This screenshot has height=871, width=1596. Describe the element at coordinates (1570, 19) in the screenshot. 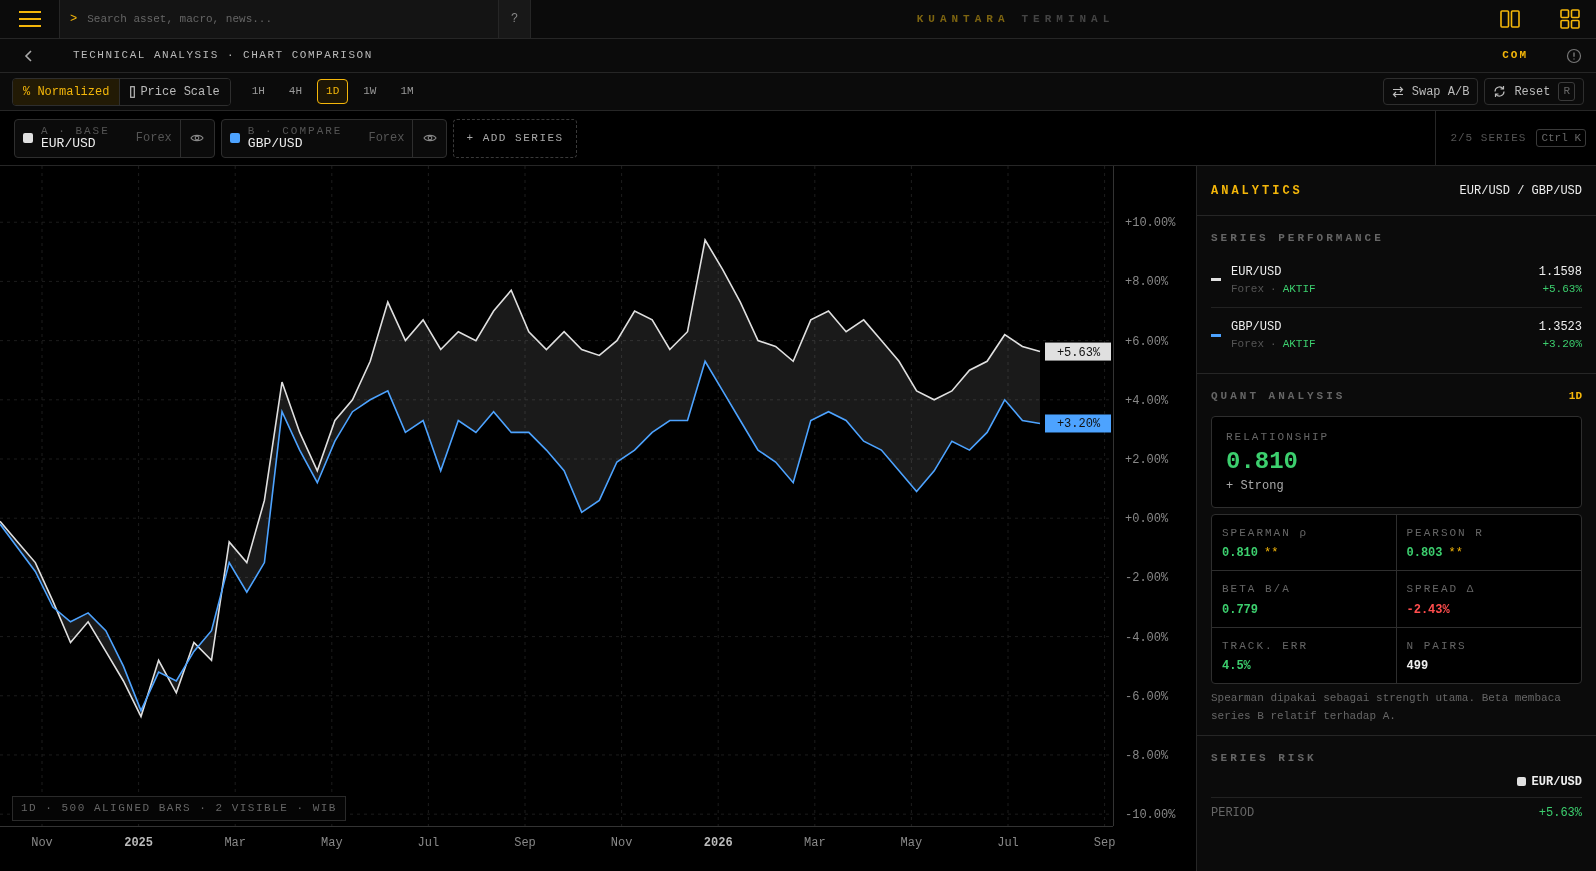

I see `grid-view-icon` at that location.